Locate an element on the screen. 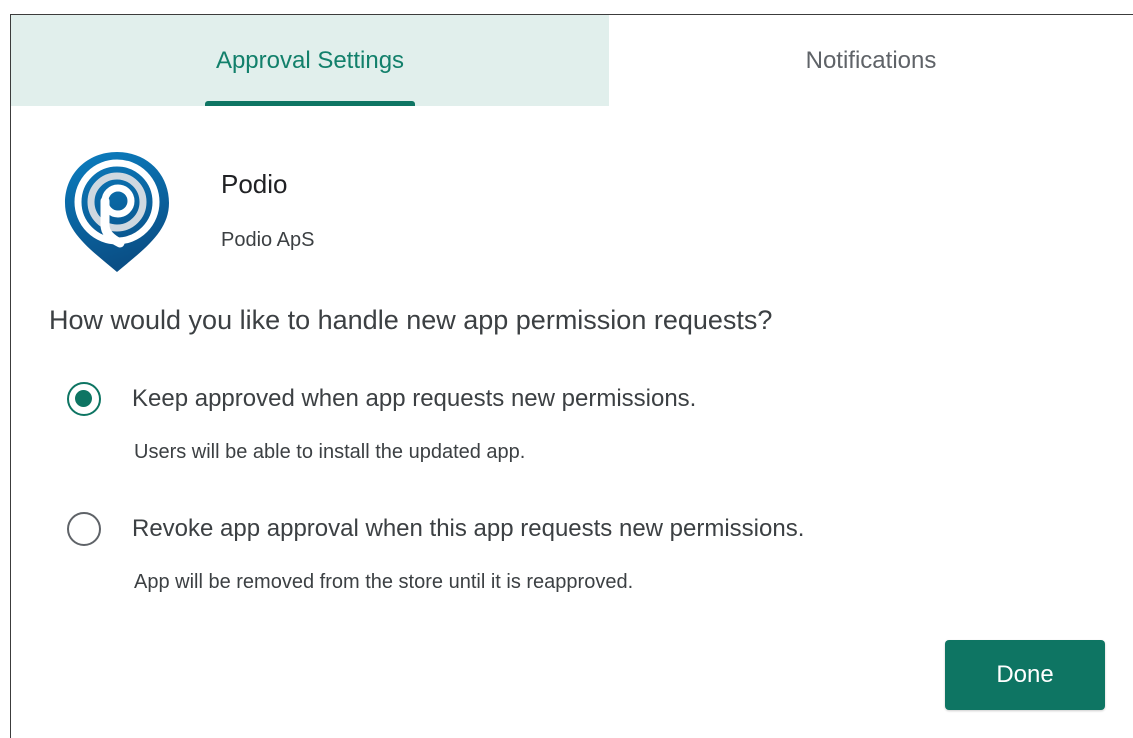  tab-notifications: Notifications is located at coordinates (871, 60).